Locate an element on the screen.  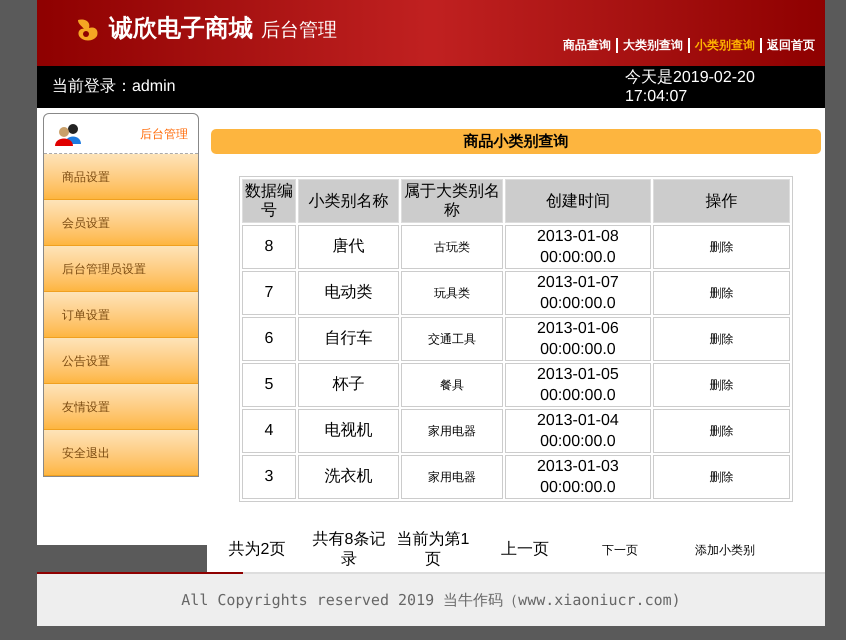
table-cell: 交通工具 is located at coordinates (452, 339).